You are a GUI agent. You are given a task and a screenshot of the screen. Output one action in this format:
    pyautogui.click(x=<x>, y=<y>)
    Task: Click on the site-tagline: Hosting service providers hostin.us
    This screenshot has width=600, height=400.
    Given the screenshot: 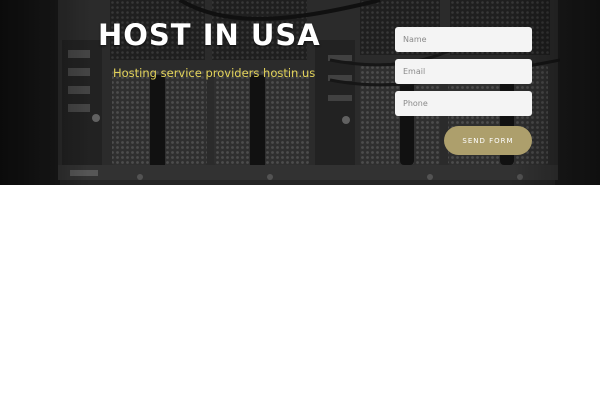 What is the action you would take?
    pyautogui.click(x=214, y=73)
    